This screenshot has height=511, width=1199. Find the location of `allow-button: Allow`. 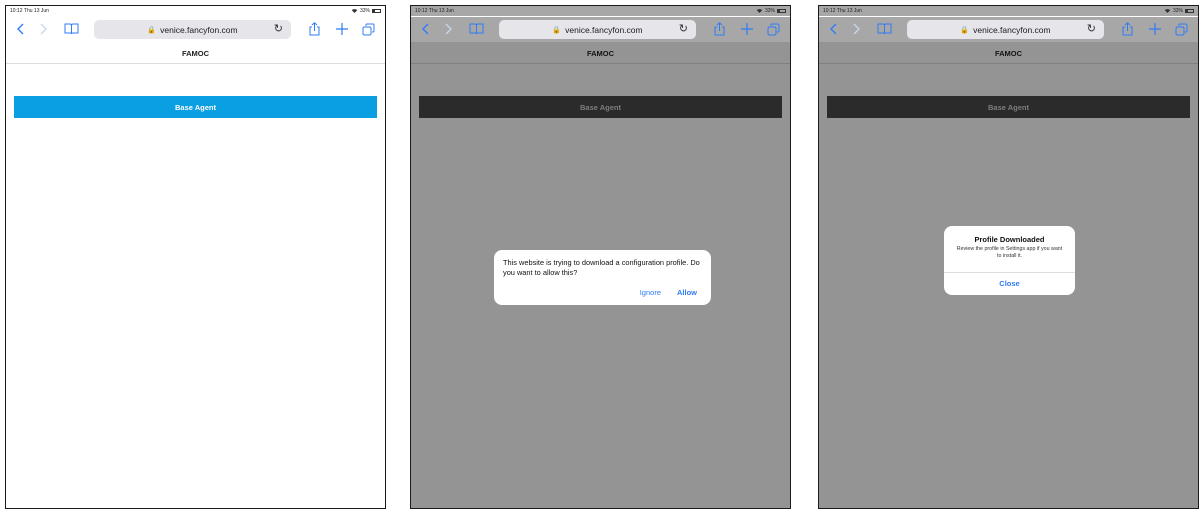

allow-button: Allow is located at coordinates (687, 292).